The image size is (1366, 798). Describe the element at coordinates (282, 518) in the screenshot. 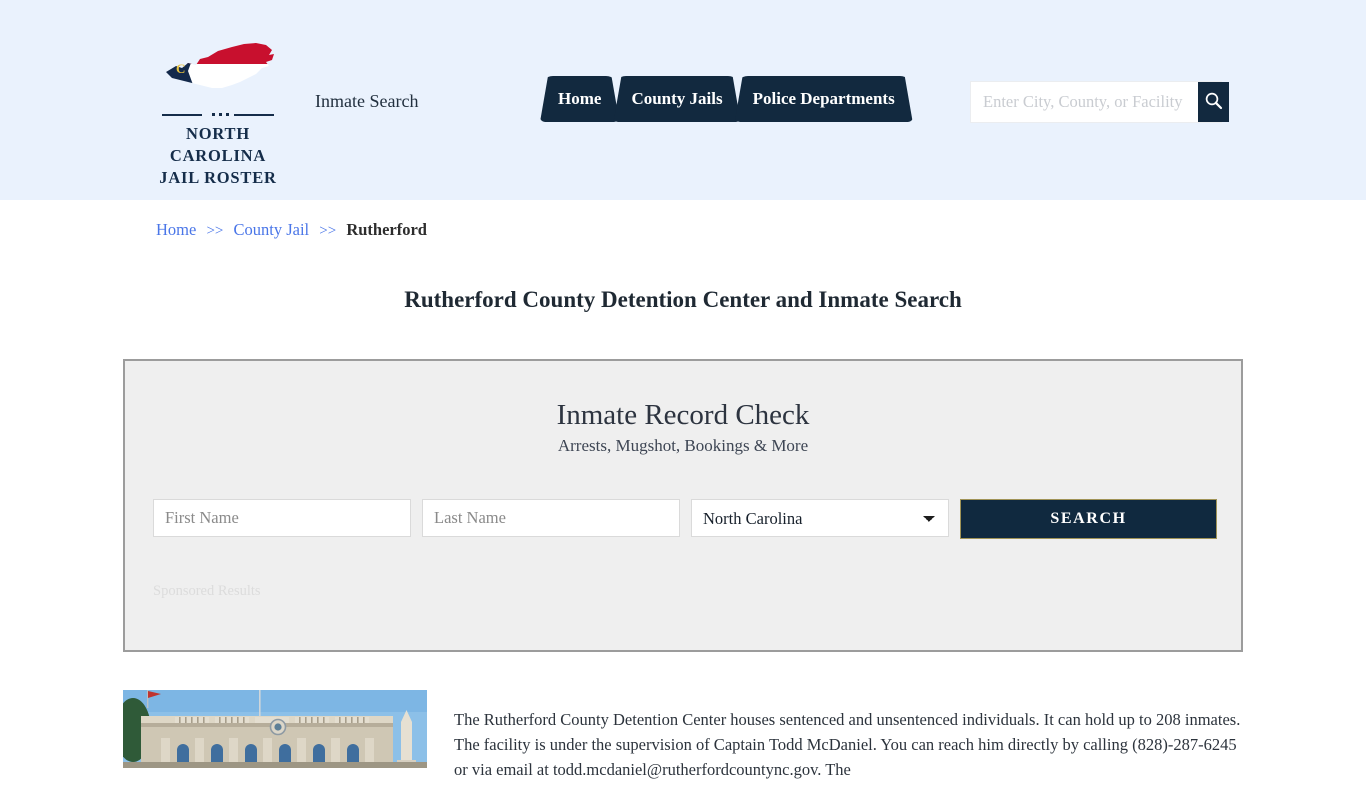

I see `first-name-input` at that location.